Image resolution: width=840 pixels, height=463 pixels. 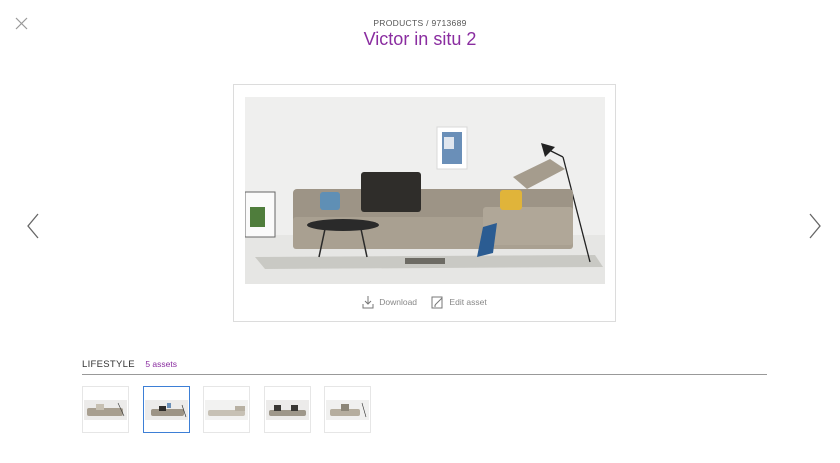 What do you see at coordinates (368, 302) in the screenshot?
I see `download-icon` at bounding box center [368, 302].